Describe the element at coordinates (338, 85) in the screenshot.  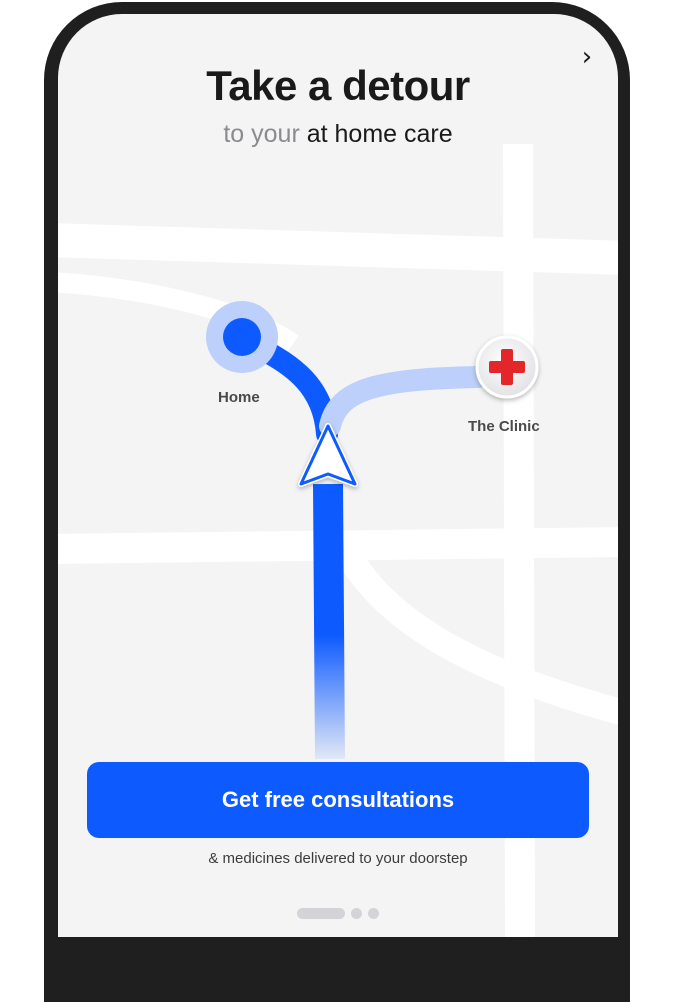
I see `page-title: Take a detour` at that location.